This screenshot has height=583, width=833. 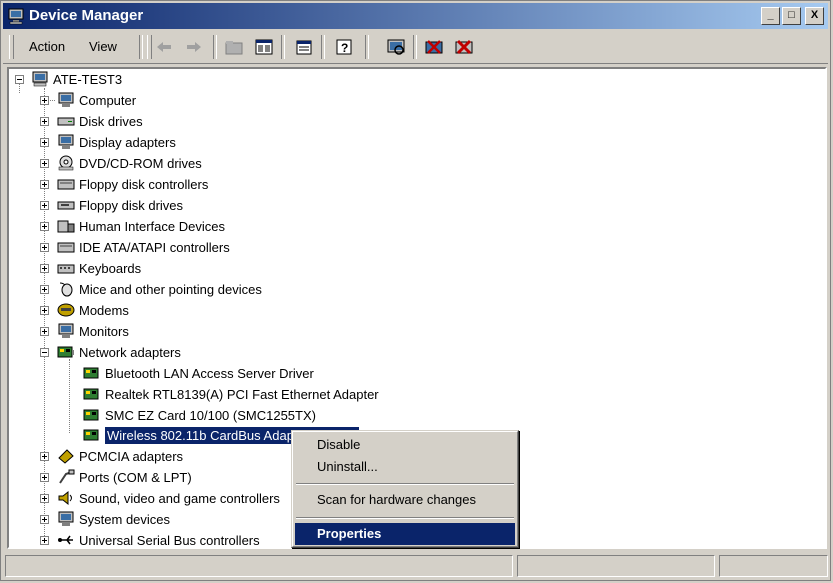 What do you see at coordinates (125, 519) in the screenshot?
I see `tree-item-label: System devices` at bounding box center [125, 519].